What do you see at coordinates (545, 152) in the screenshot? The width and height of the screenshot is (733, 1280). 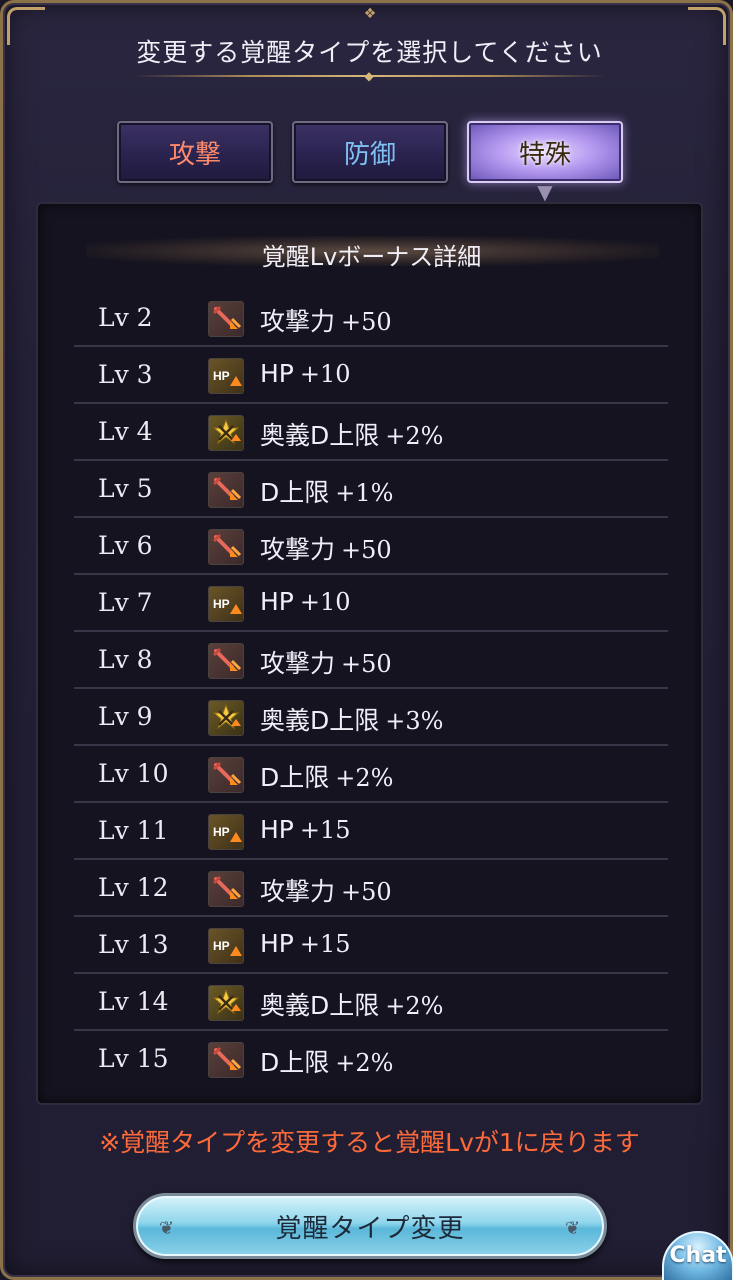 I see `tab-special: 特殊` at bounding box center [545, 152].